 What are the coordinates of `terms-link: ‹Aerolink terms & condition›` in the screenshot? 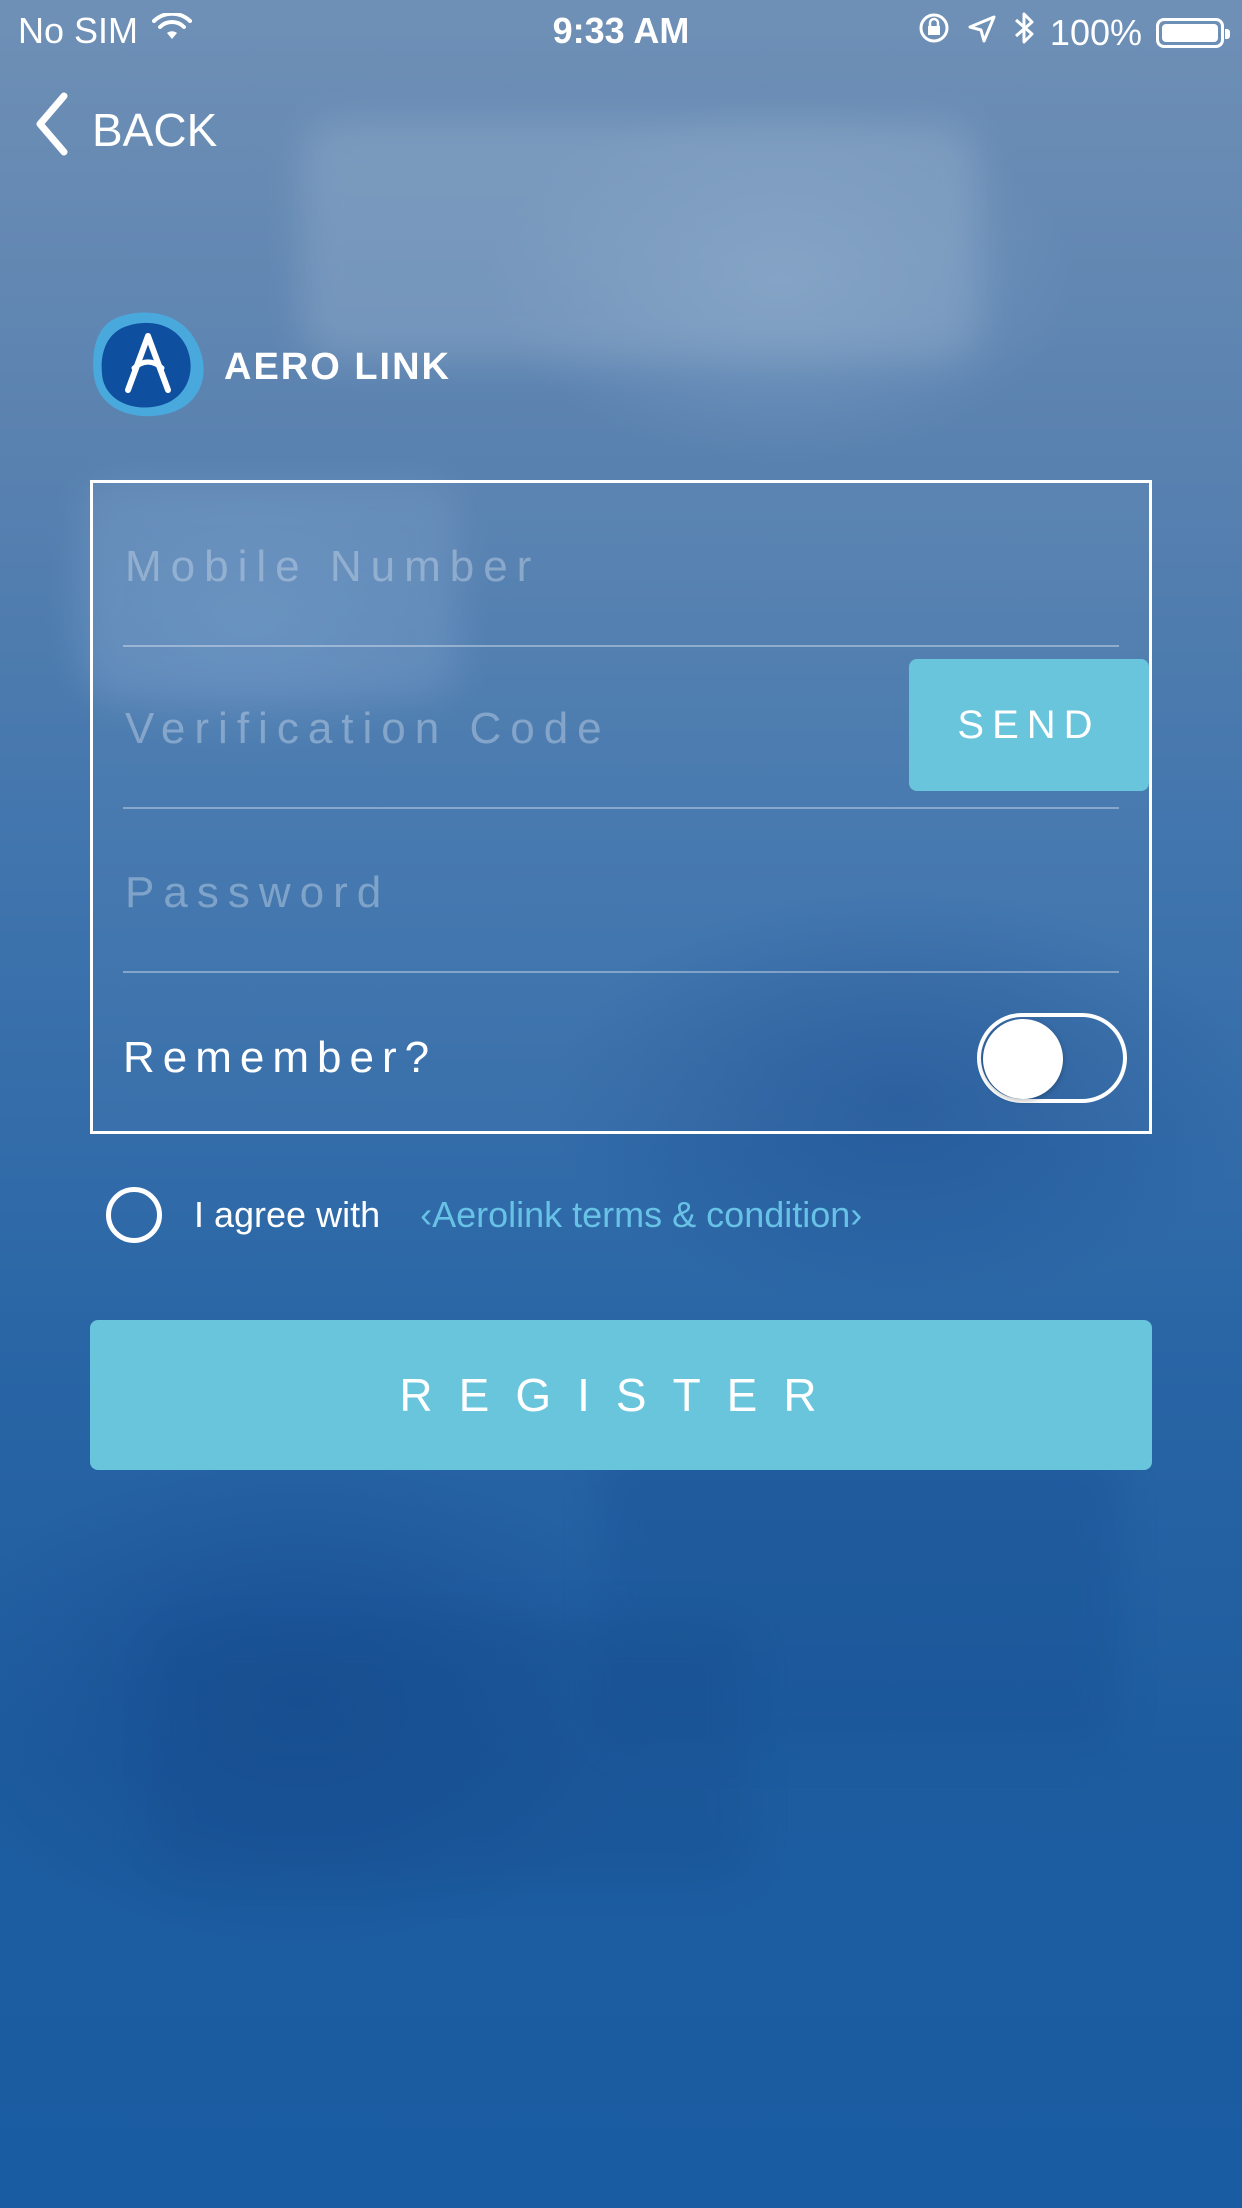 It's located at (641, 1215).